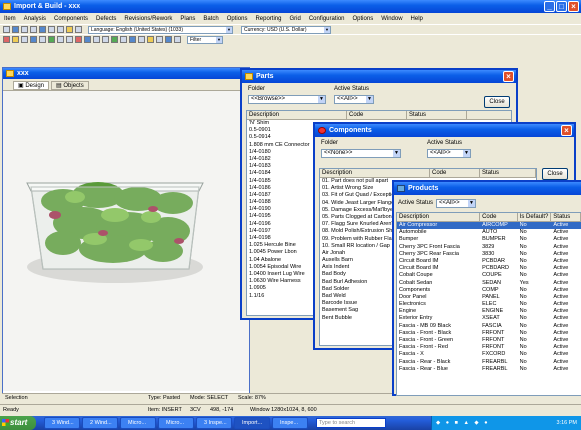 This screenshot has height=430, width=581. What do you see at coordinates (535, 217) in the screenshot?
I see `column-header: Is Default?` at bounding box center [535, 217].